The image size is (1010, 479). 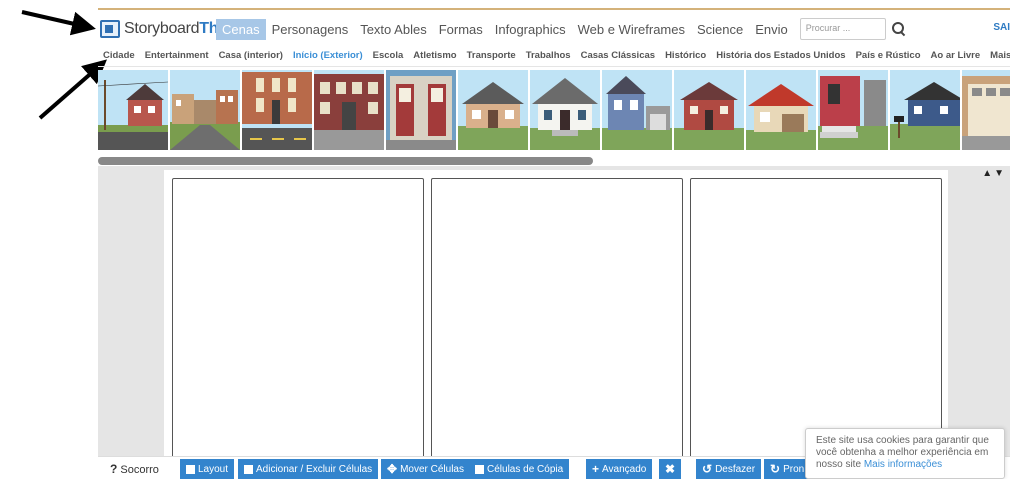 What do you see at coordinates (707, 468) in the screenshot?
I see `undo-icon: ↺` at bounding box center [707, 468].